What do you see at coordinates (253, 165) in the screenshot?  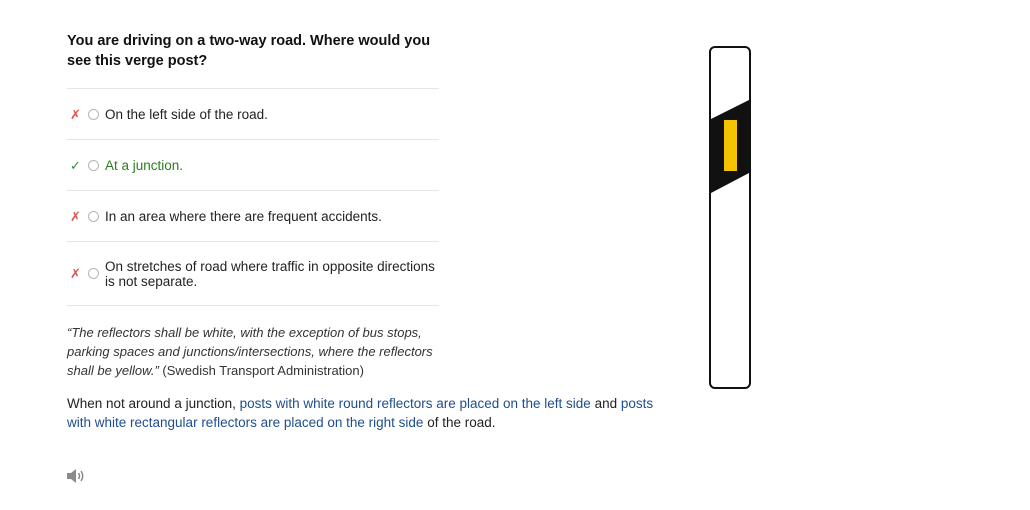 I see `answer-option-2: ✓ At a junction.` at bounding box center [253, 165].